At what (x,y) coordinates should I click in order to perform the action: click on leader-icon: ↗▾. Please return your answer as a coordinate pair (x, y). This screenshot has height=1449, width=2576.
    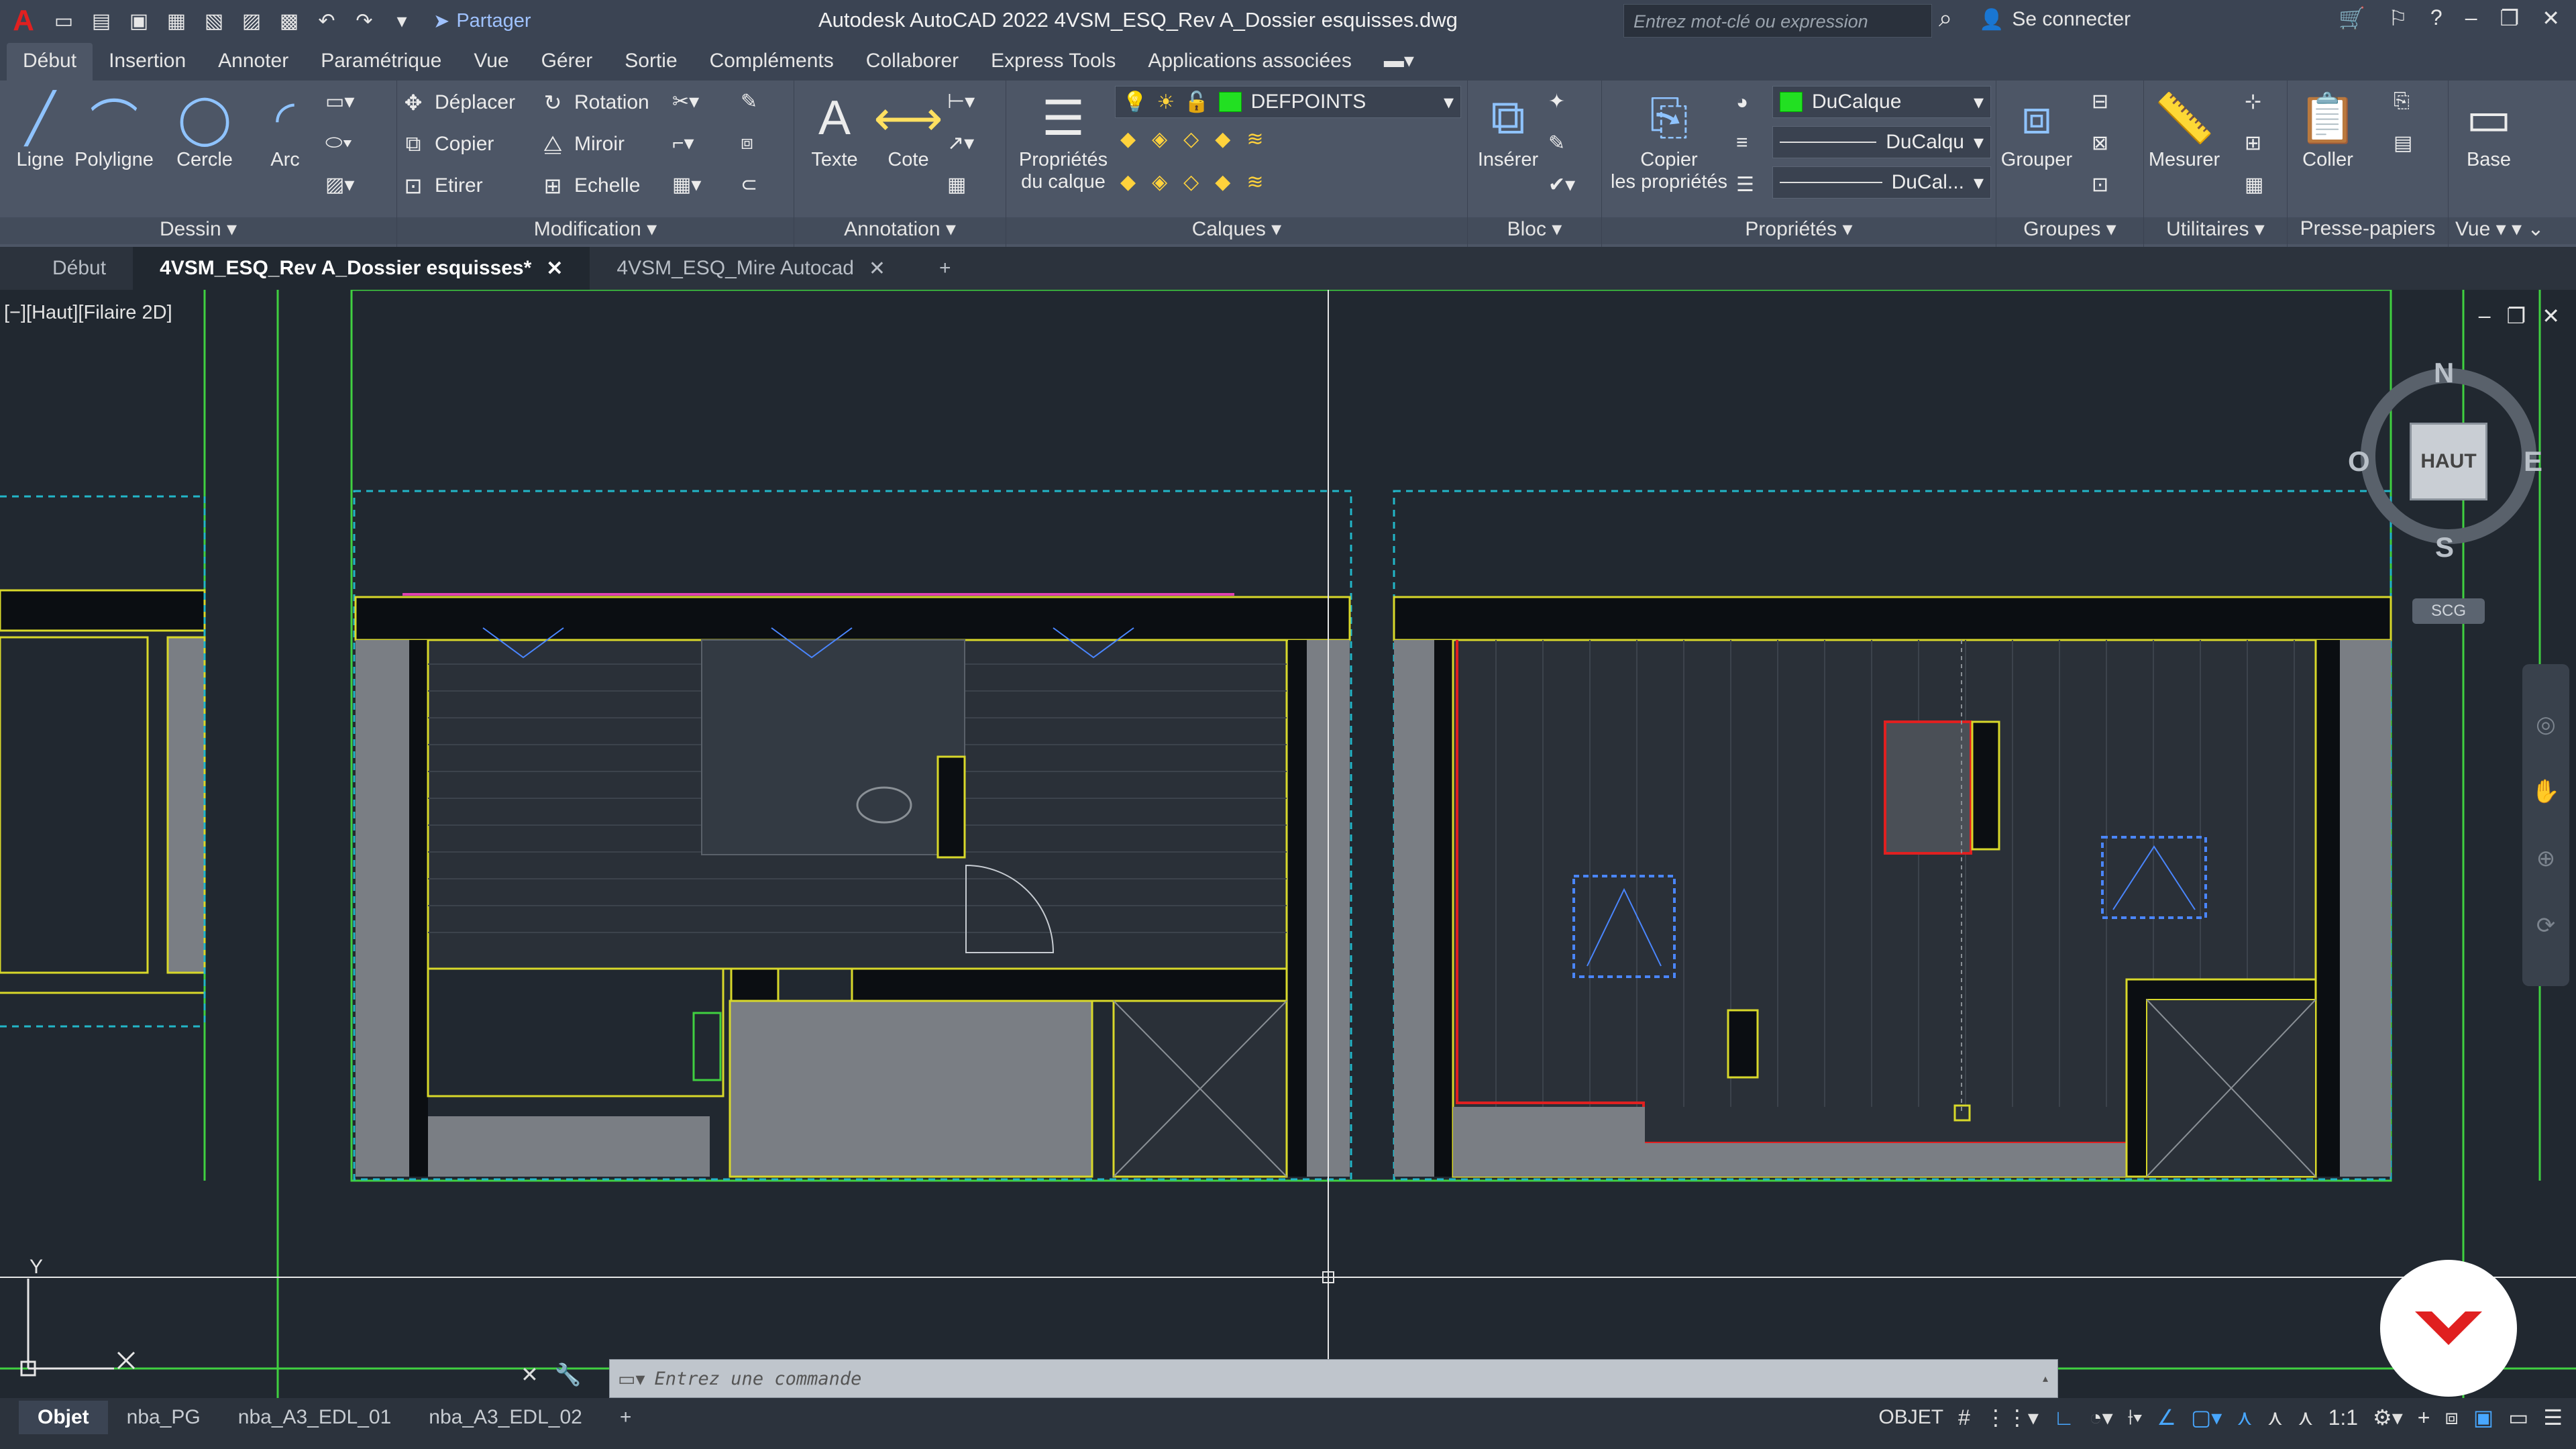
    Looking at the image, I should click on (960, 143).